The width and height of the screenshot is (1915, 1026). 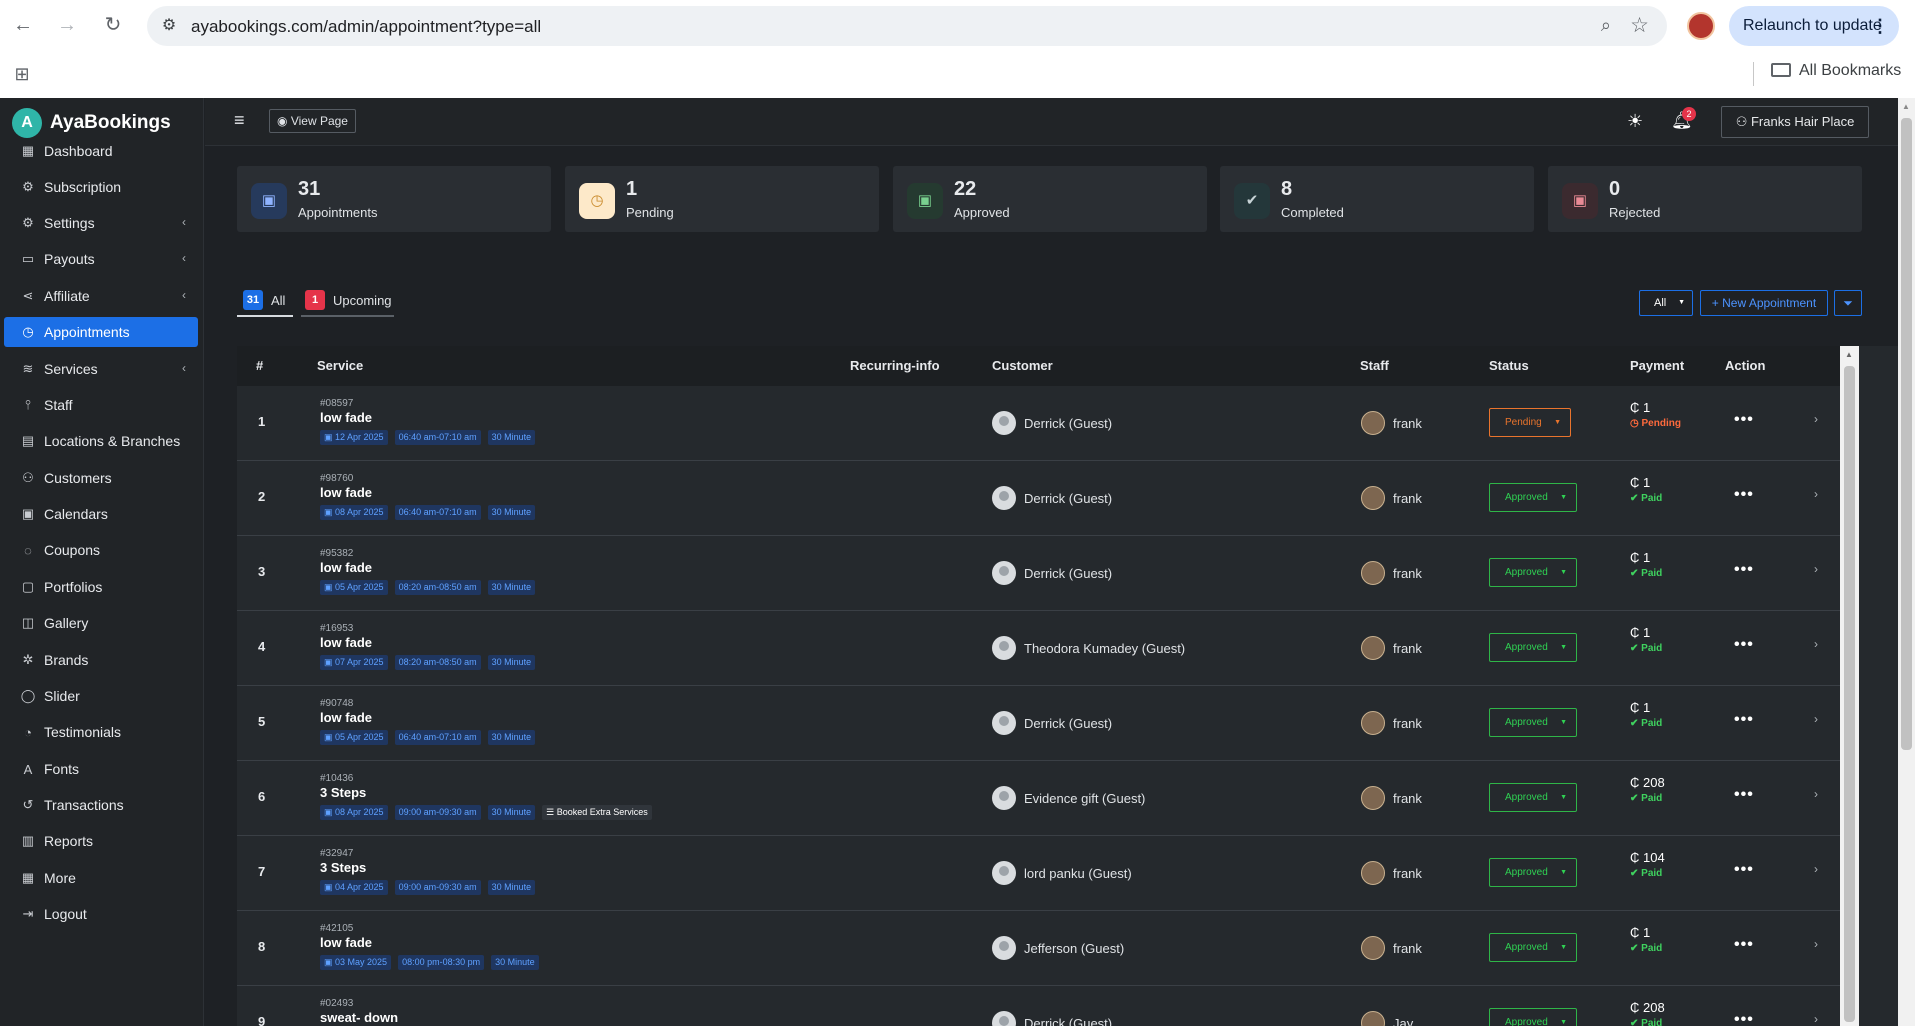 What do you see at coordinates (101, 187) in the screenshot?
I see `sidebar-item-subscription: ⚙ Subscription` at bounding box center [101, 187].